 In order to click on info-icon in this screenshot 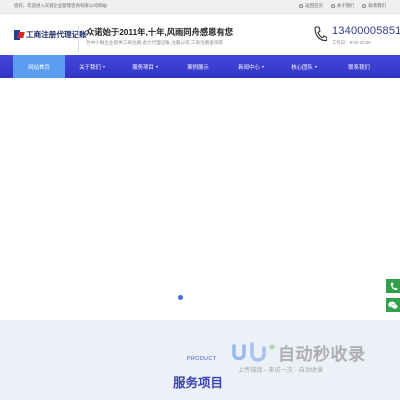, I will do `click(332, 6)`.